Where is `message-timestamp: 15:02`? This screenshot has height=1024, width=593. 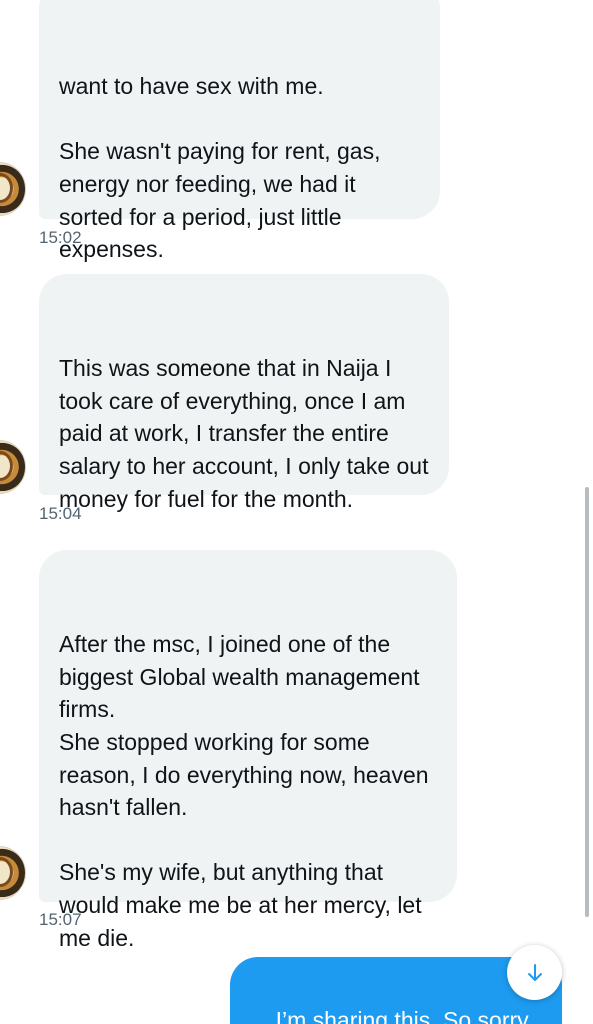 message-timestamp: 15:02 is located at coordinates (60, 237).